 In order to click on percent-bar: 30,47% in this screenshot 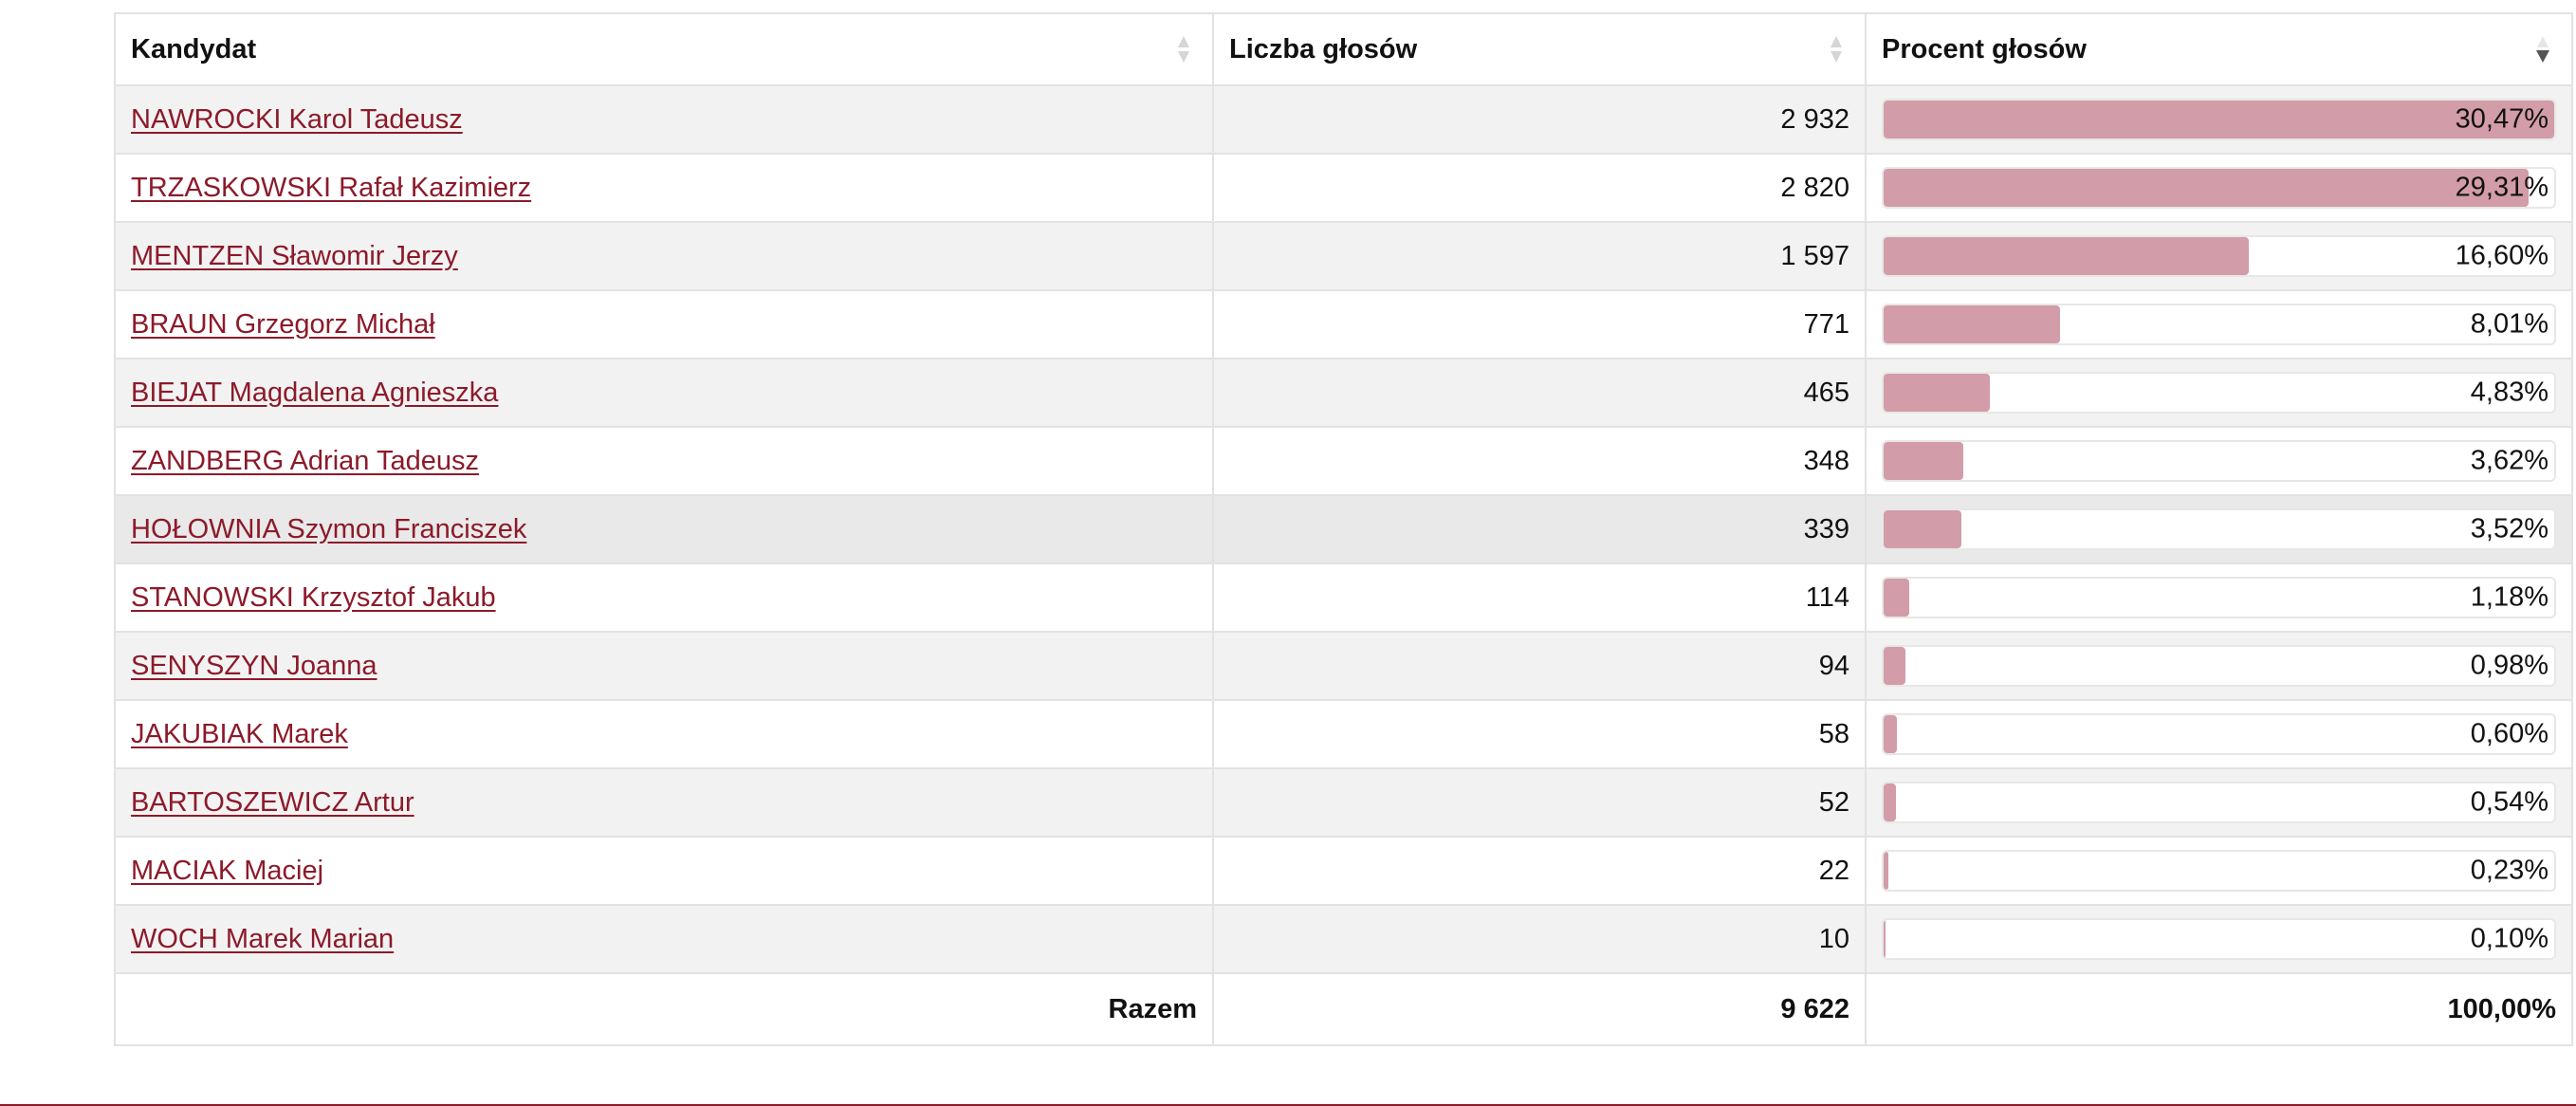, I will do `click(2219, 119)`.